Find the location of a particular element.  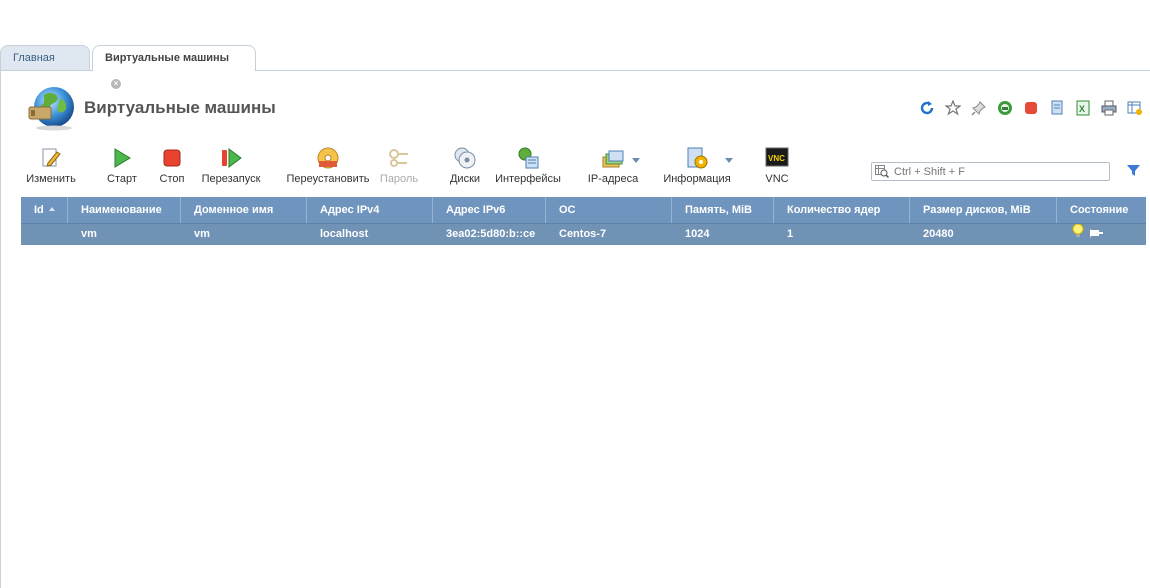

password-label: Пароль is located at coordinates (399, 179).